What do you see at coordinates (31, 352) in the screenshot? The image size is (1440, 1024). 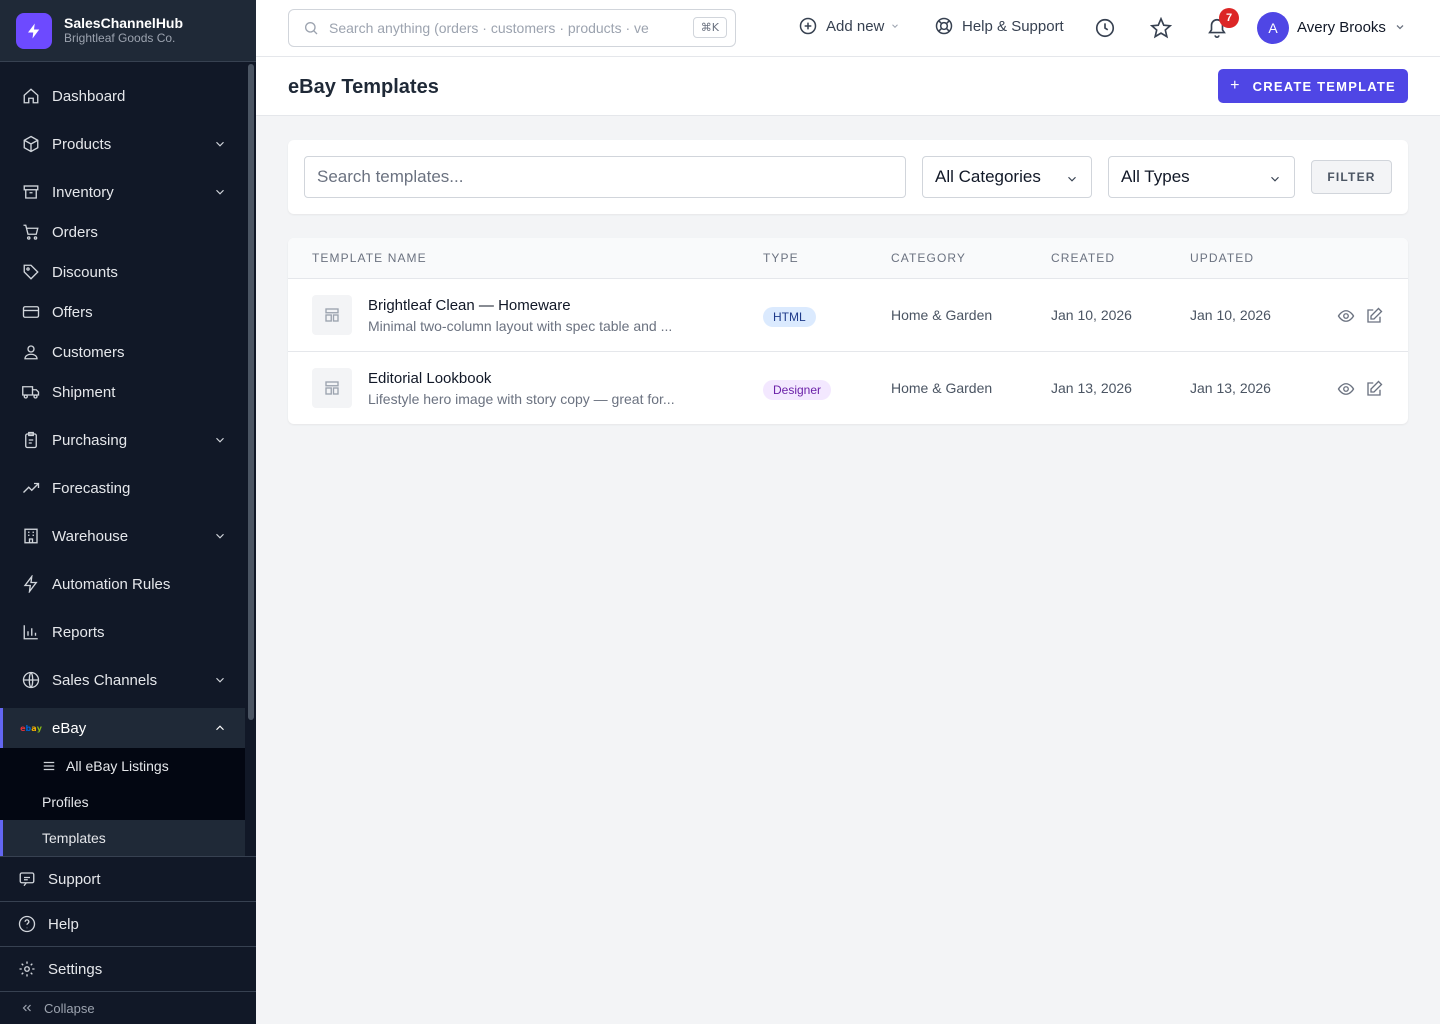 I see `users-icon` at bounding box center [31, 352].